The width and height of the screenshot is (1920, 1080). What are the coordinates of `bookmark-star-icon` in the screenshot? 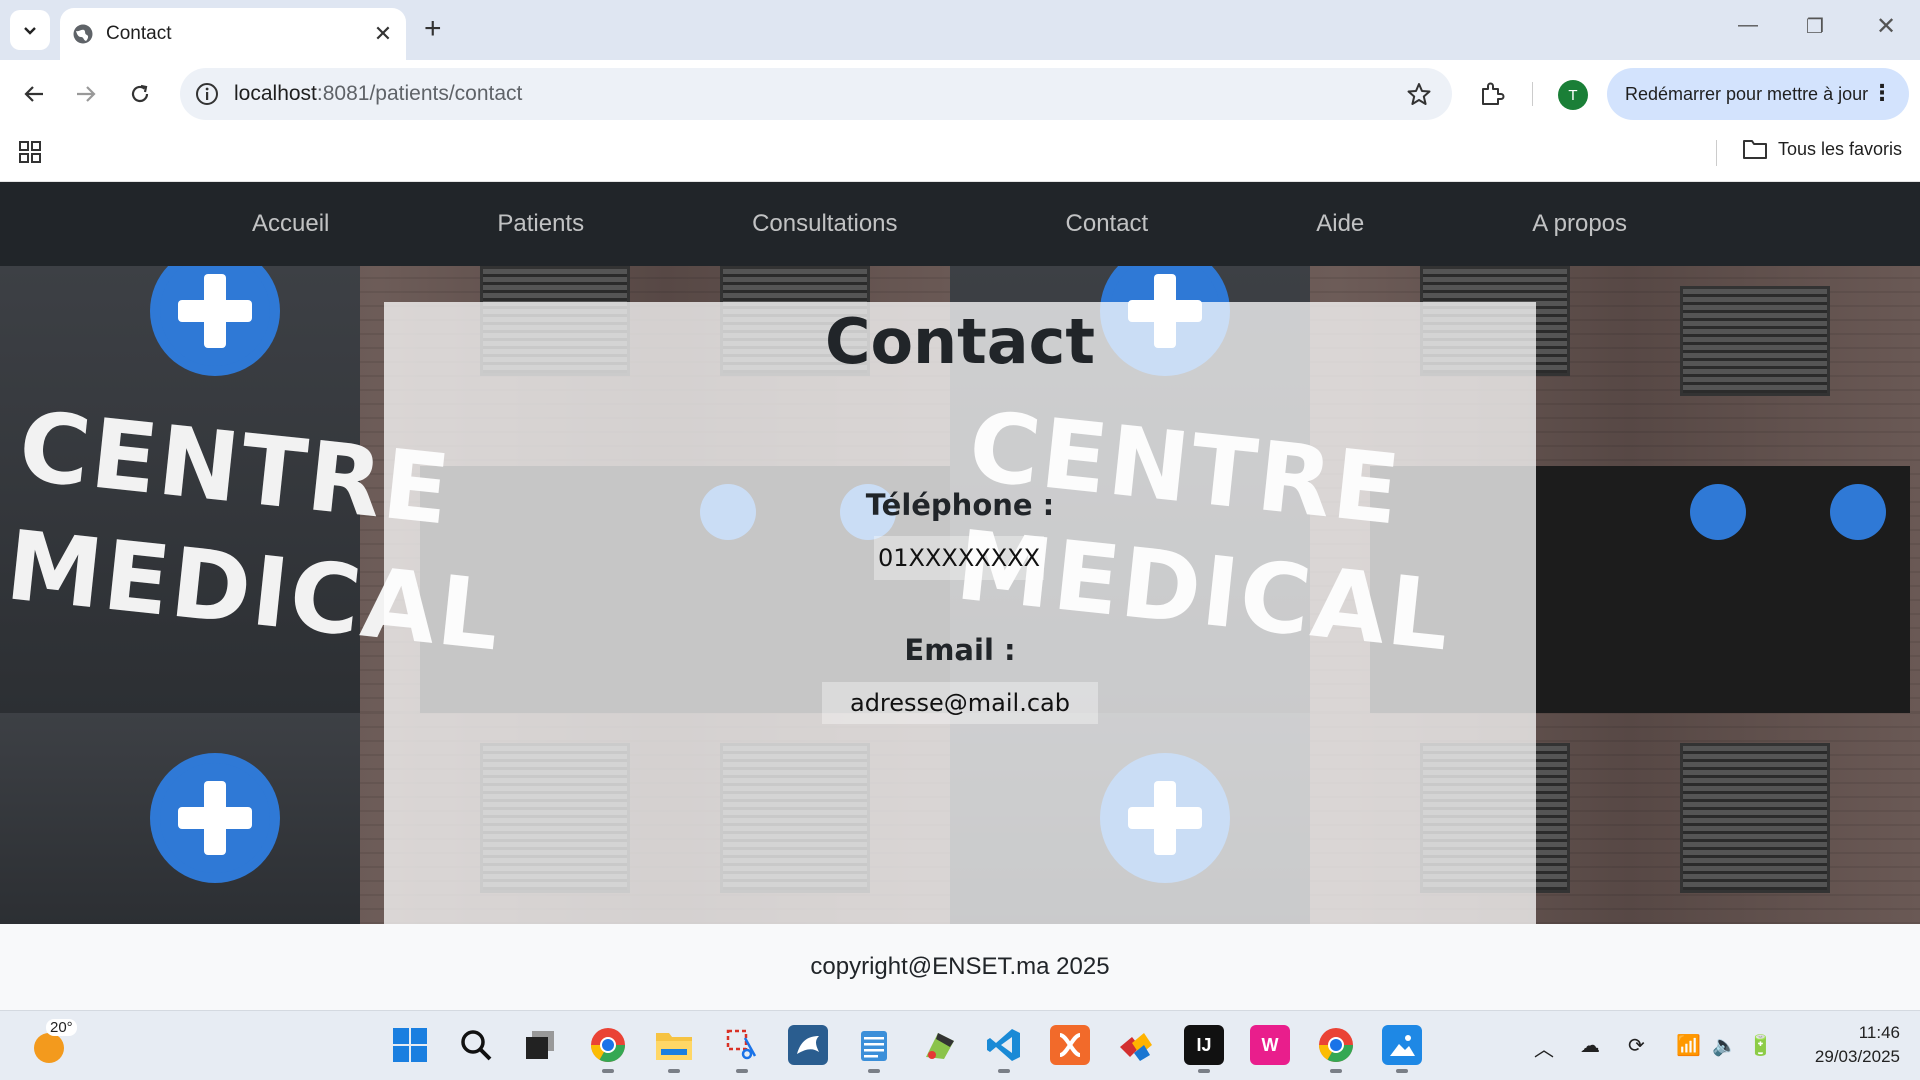 It's located at (1419, 94).